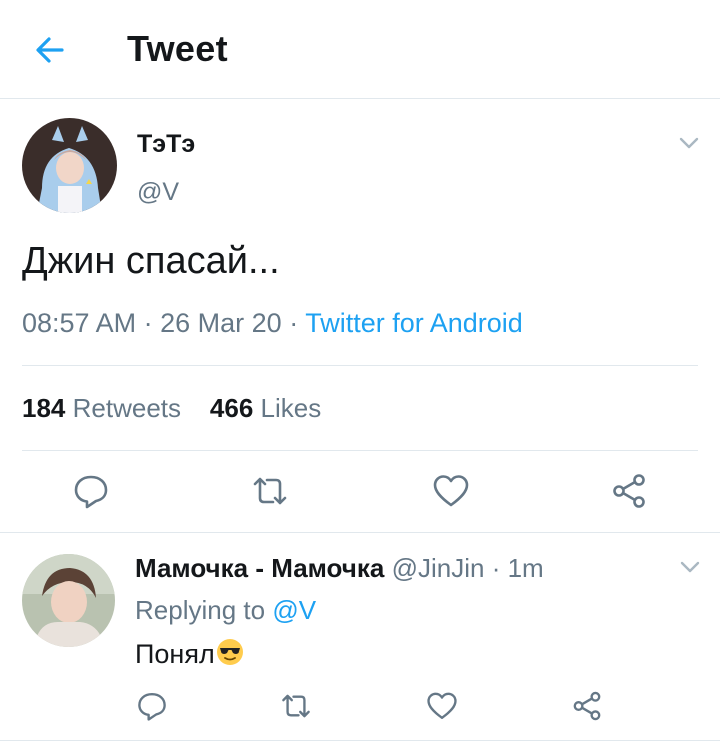  I want to click on reply-text-content: Понял, so click(175, 654).